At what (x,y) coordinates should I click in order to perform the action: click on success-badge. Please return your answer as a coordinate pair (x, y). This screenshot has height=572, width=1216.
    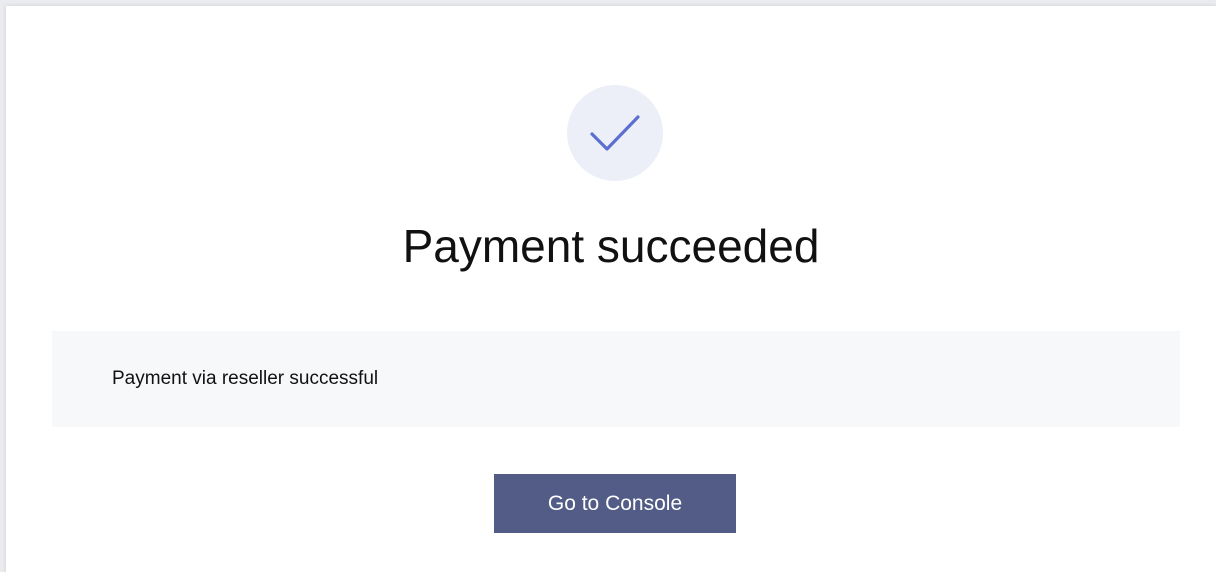
    Looking at the image, I should click on (615, 133).